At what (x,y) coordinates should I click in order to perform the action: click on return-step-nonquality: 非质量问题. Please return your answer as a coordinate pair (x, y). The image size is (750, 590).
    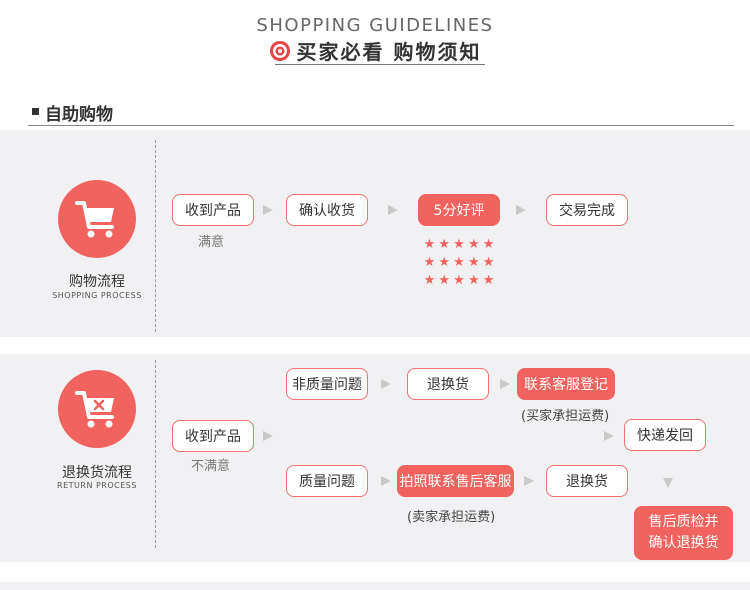
    Looking at the image, I should click on (327, 384).